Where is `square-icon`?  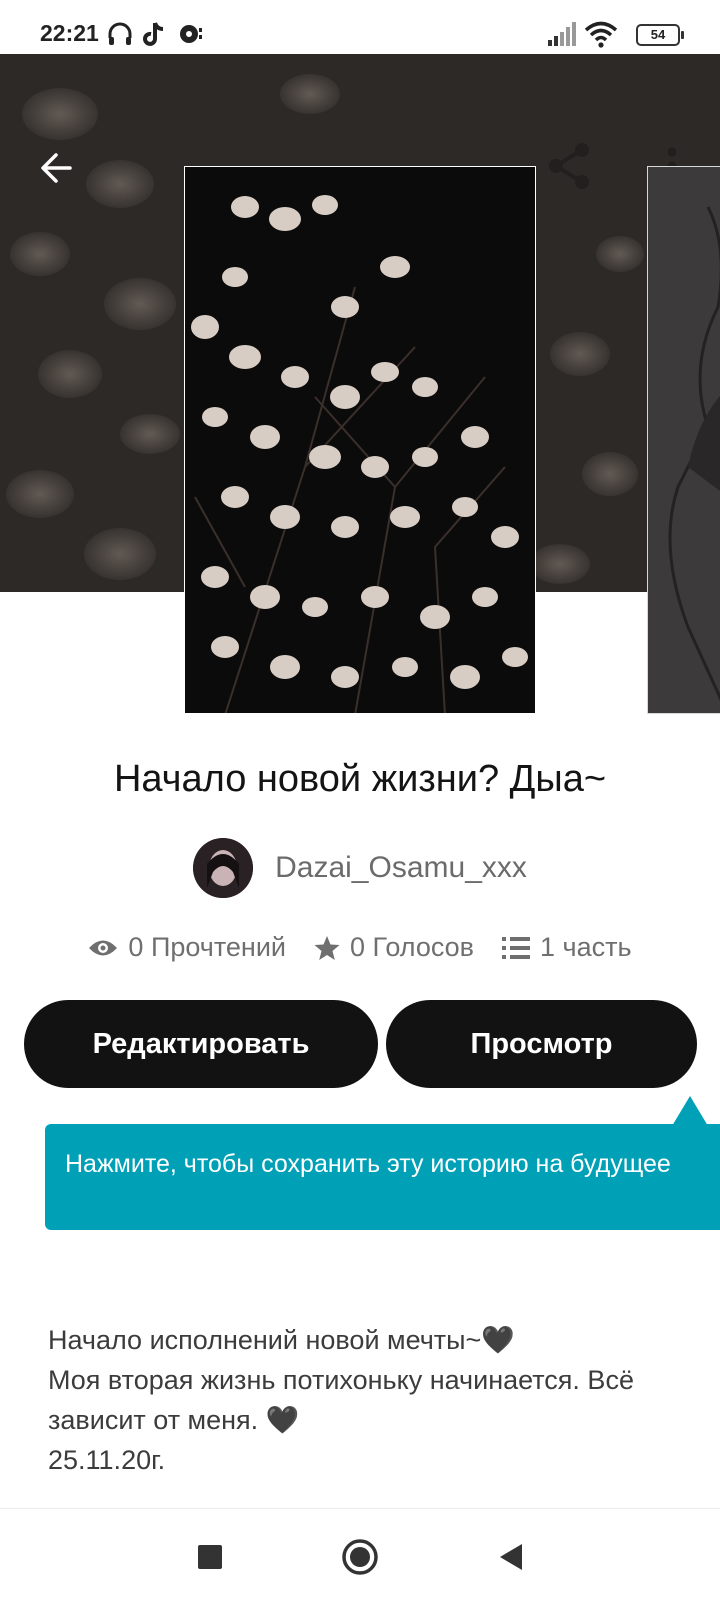 square-icon is located at coordinates (210, 1557).